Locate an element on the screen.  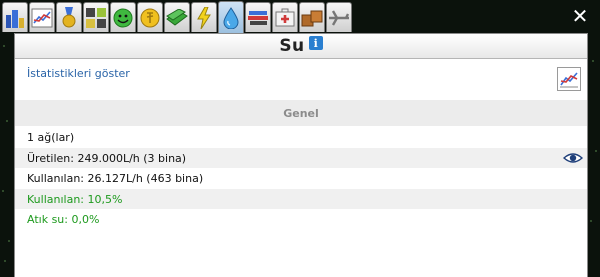
tab-airport is located at coordinates (339, 17).